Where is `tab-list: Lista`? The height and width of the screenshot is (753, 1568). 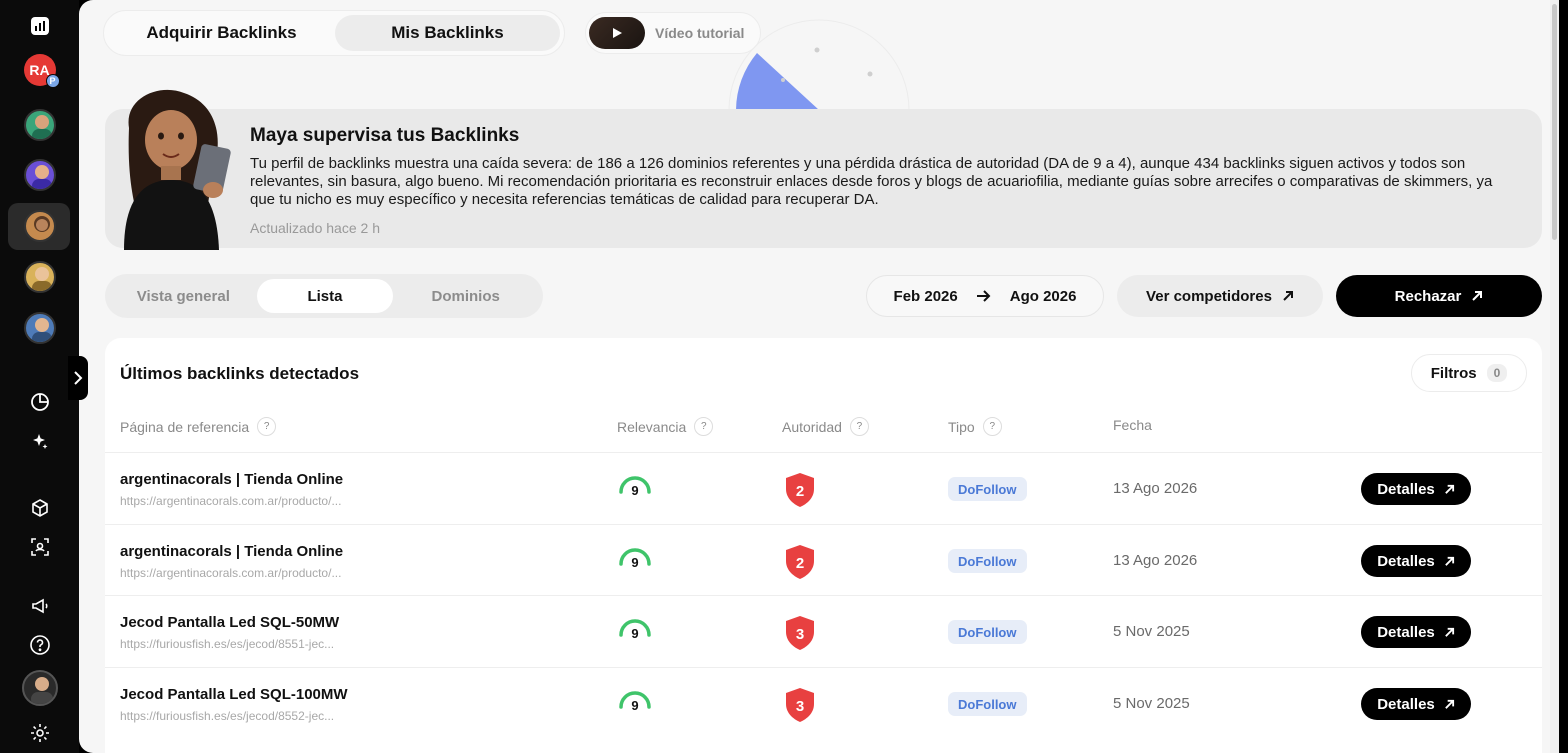
tab-list: Lista is located at coordinates (325, 296).